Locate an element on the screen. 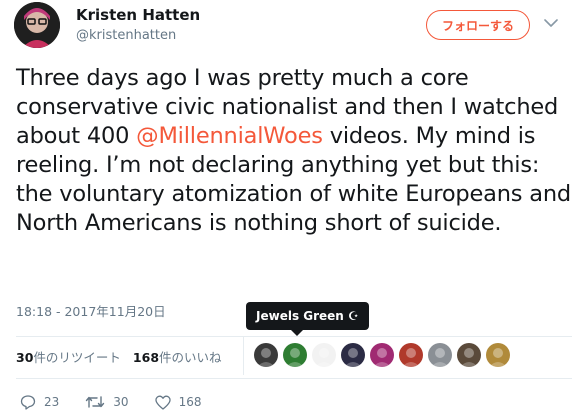 This screenshot has height=420, width=580. avatar-blond-face is located at coordinates (498, 355).